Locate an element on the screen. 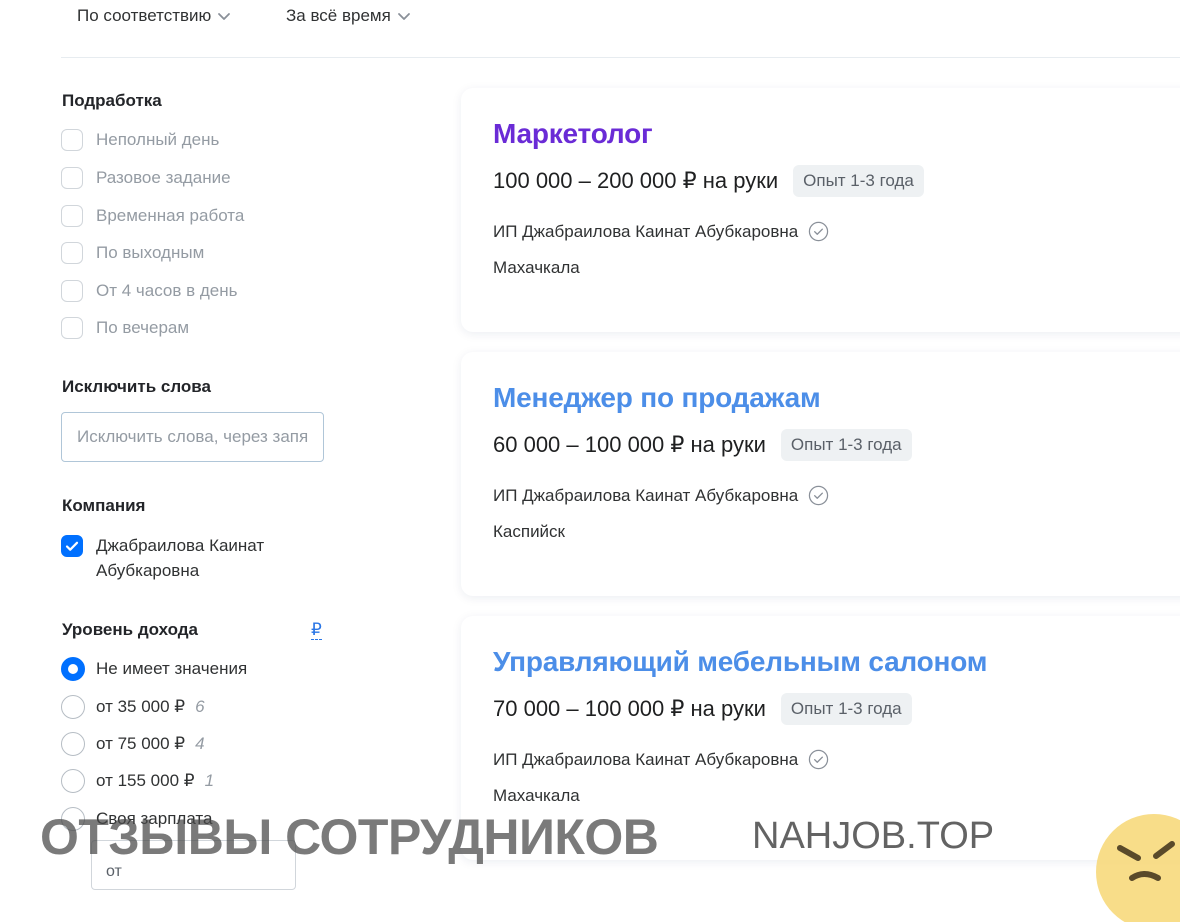 The height and width of the screenshot is (922, 1180). salary-row: 70 000 – 100 000 ₽ на руки Опыт 1-3 года is located at coordinates (702, 709).